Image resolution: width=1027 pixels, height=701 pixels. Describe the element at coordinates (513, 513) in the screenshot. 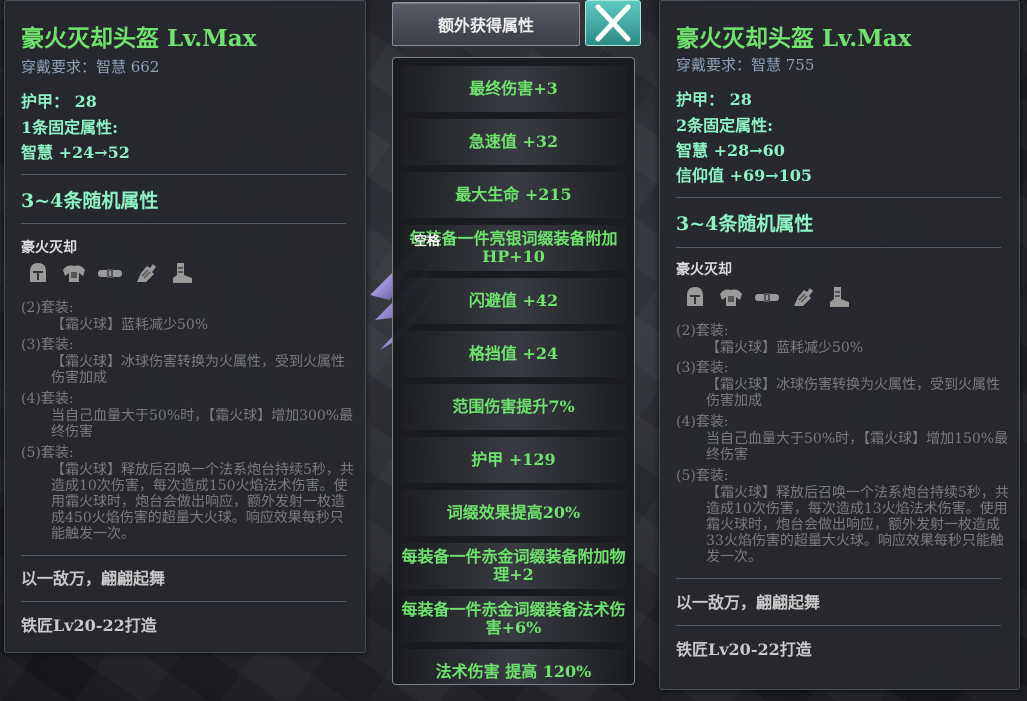

I see `list-item: 词缀效果提高20%` at that location.